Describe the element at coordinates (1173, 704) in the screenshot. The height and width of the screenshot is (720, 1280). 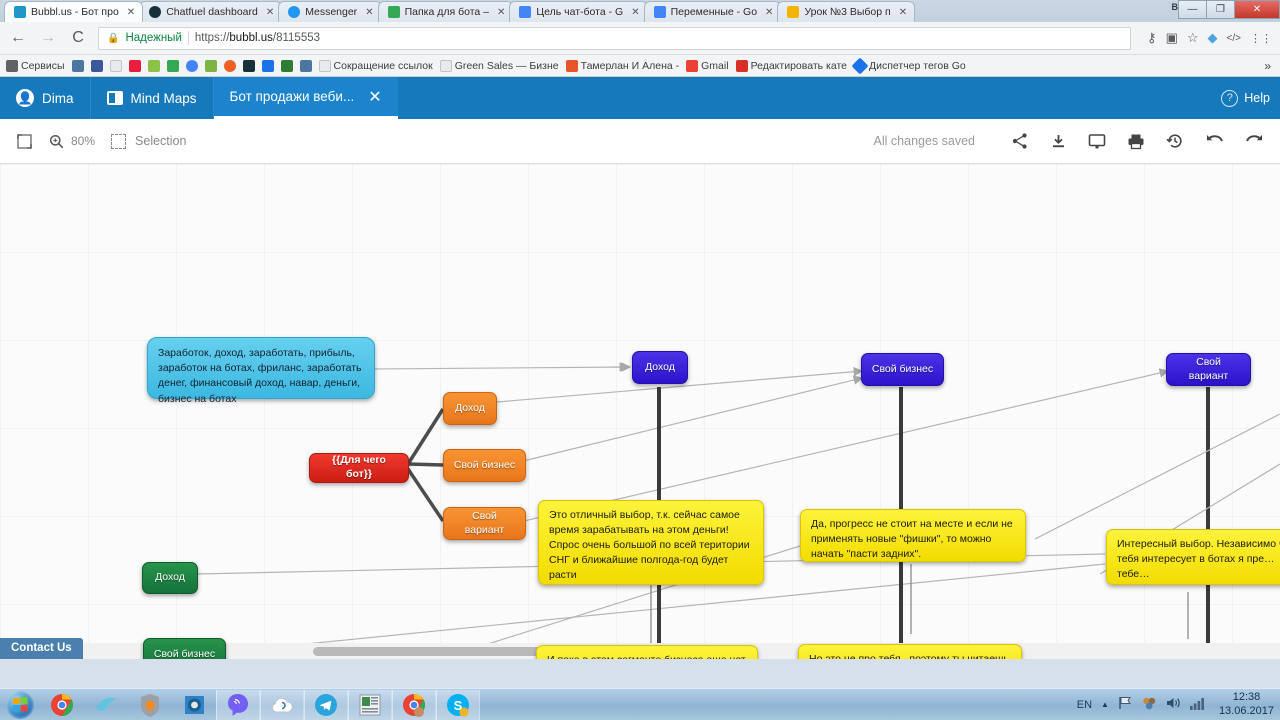
I see `volume-icon` at that location.